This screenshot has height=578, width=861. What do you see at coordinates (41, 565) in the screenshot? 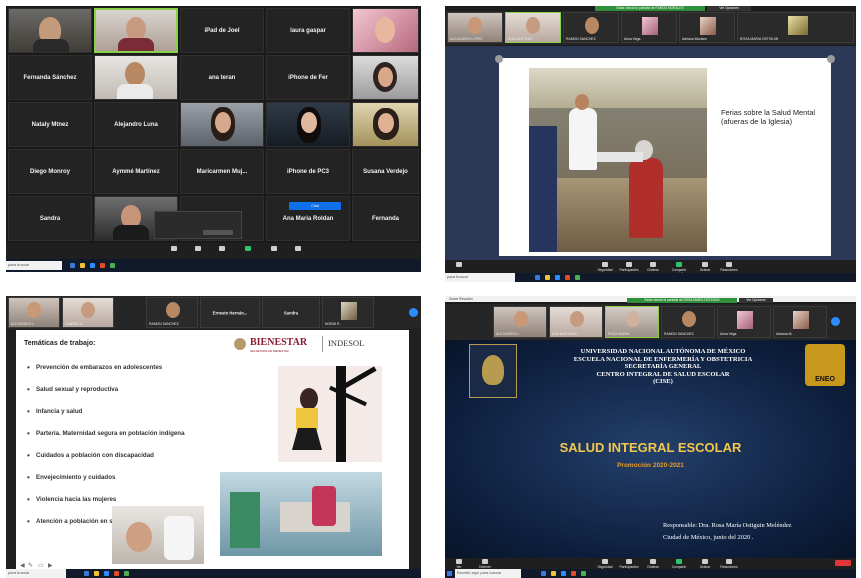
I see `menu-icon: ▭` at bounding box center [41, 565].